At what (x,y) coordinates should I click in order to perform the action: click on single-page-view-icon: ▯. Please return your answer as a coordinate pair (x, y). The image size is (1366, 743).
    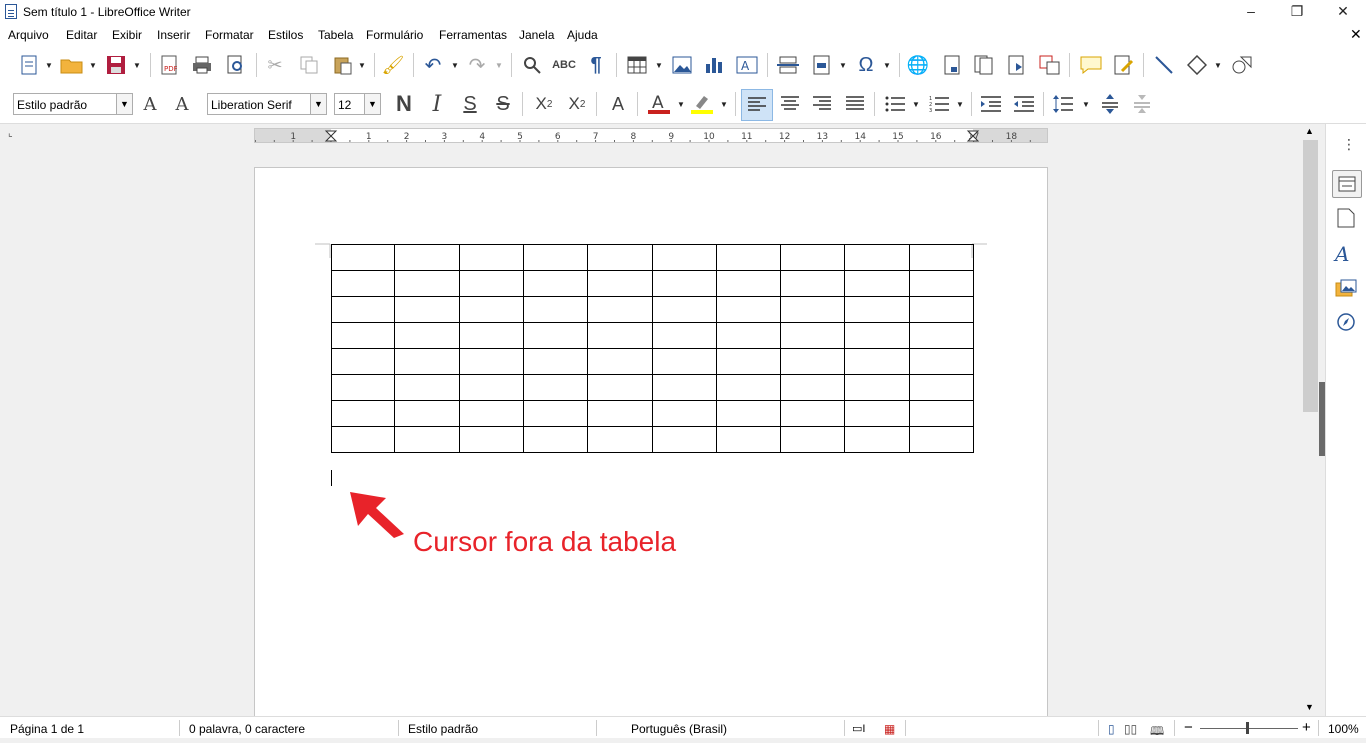
    Looking at the image, I should click on (1111, 729).